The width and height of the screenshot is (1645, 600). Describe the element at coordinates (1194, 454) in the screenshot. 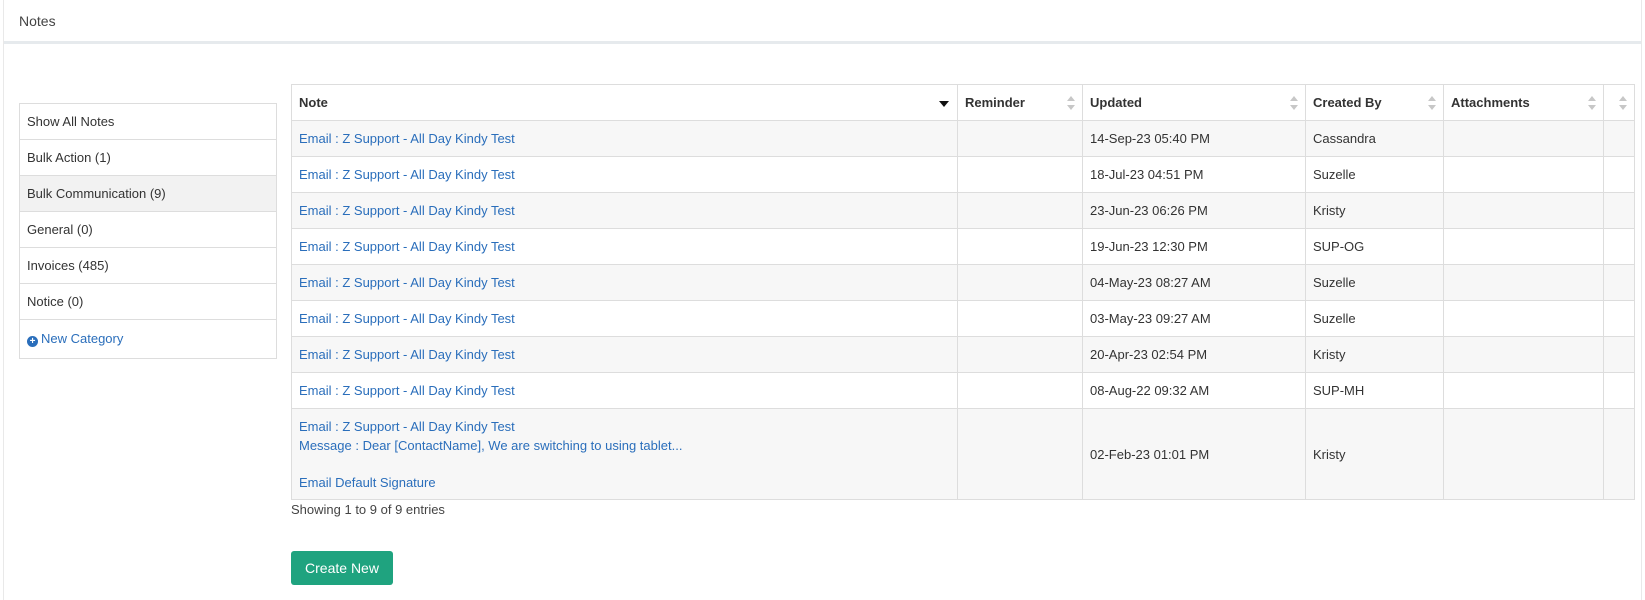

I see `updated-cell: 02-Feb-23 01:01 PM` at that location.